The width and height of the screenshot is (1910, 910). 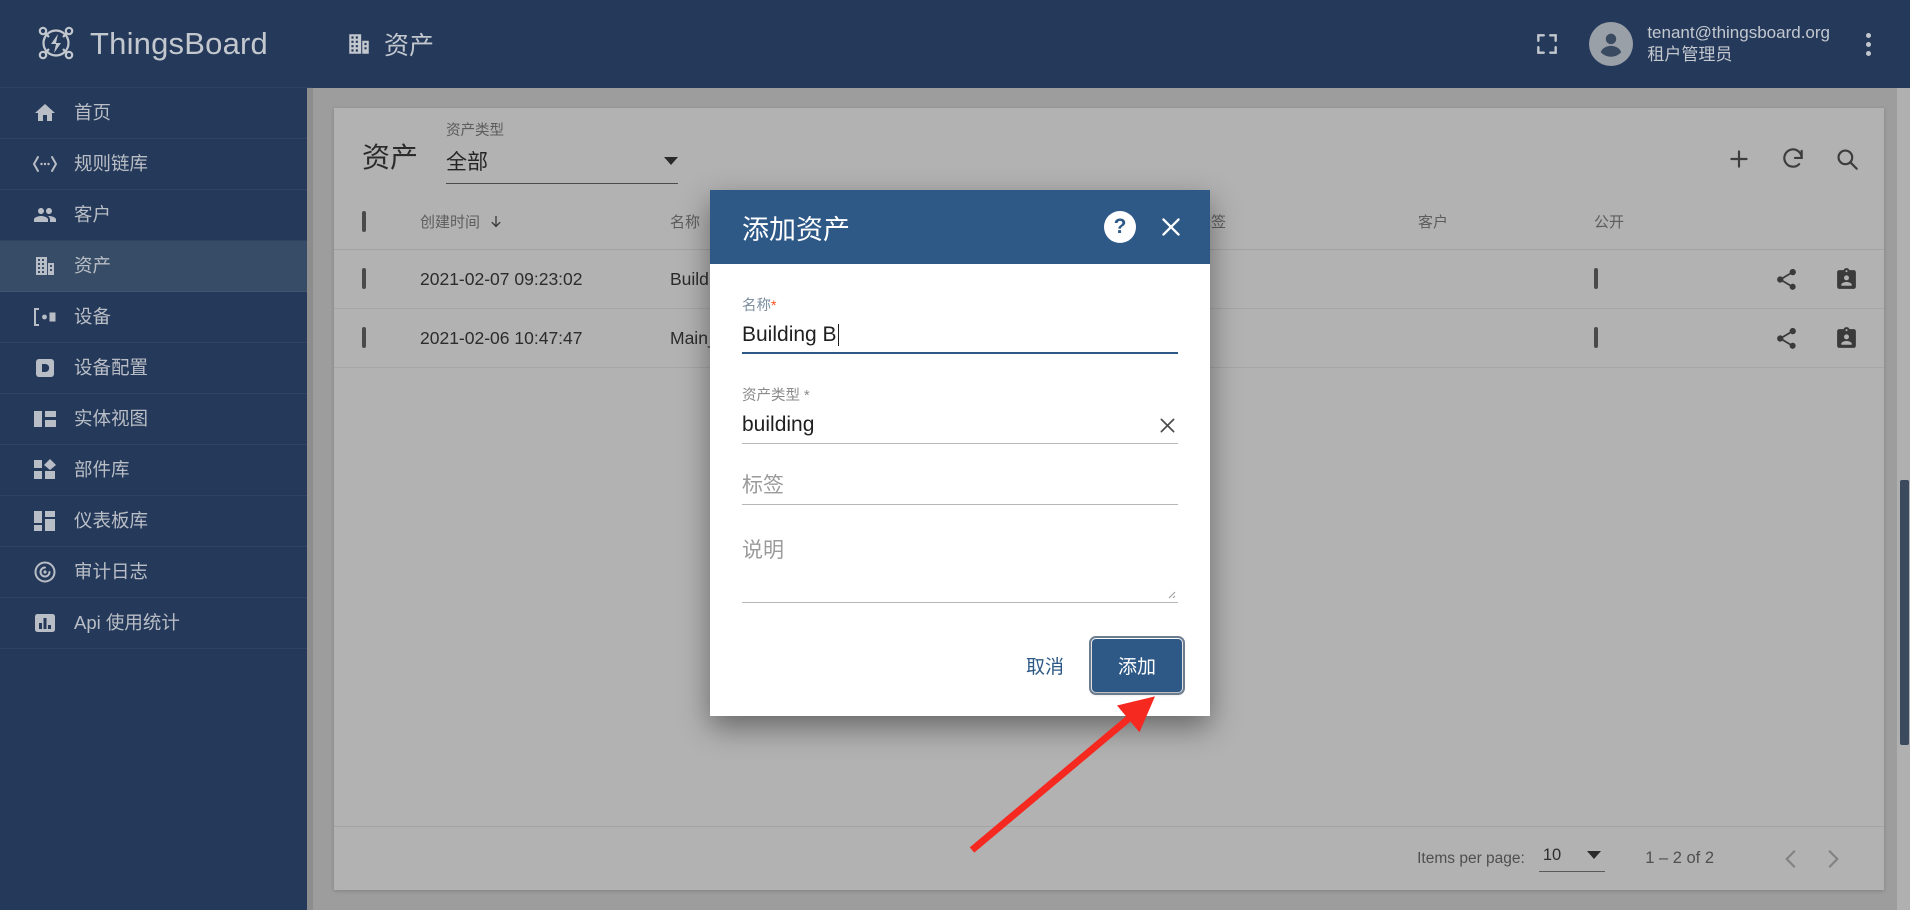 What do you see at coordinates (156, 419) in the screenshot?
I see `sidebar-item-entity-views: 实体视图` at bounding box center [156, 419].